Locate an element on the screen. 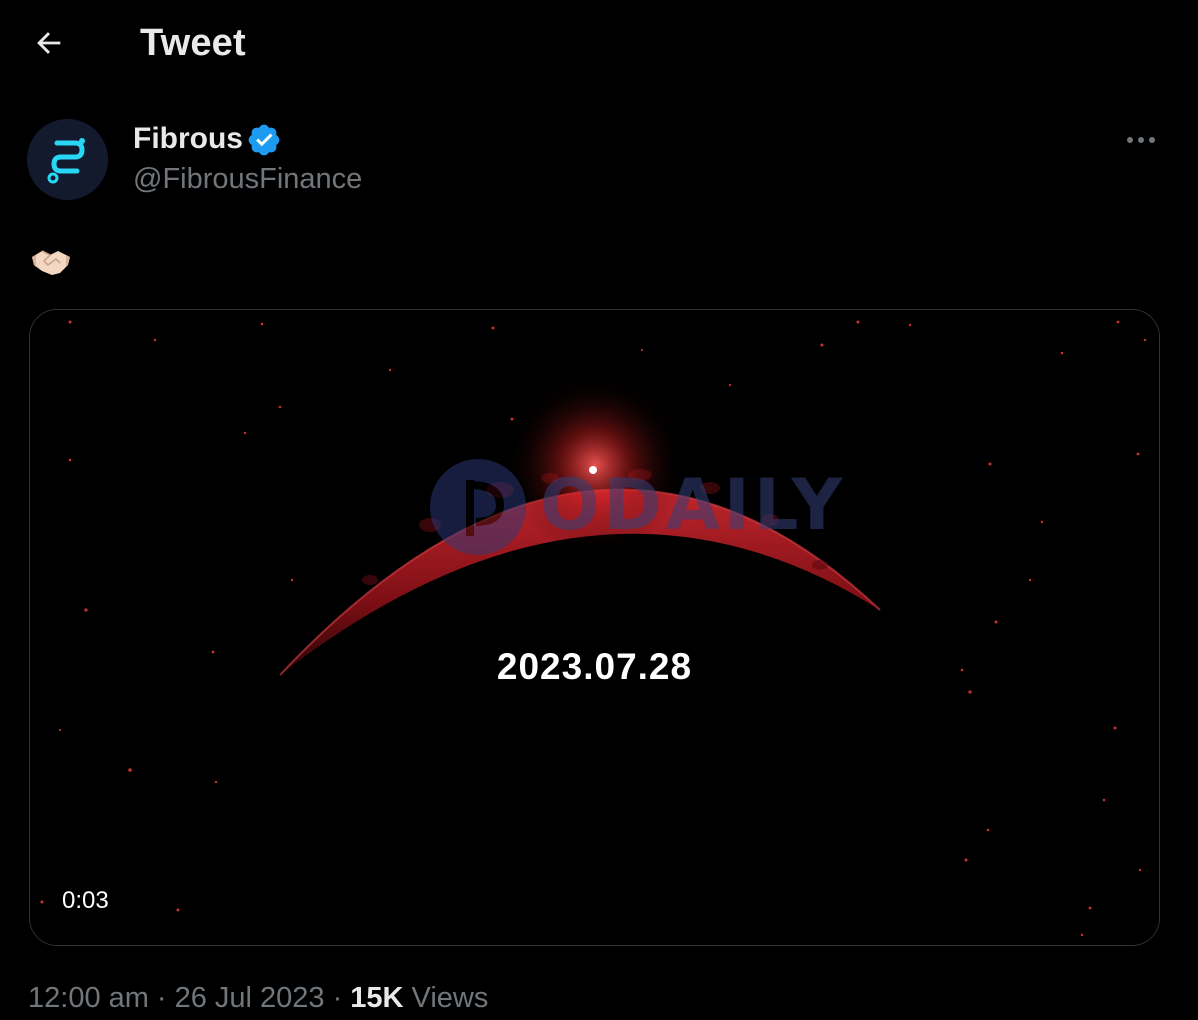 The width and height of the screenshot is (1198, 1020). watermark: ODAILY is located at coordinates (631, 505).